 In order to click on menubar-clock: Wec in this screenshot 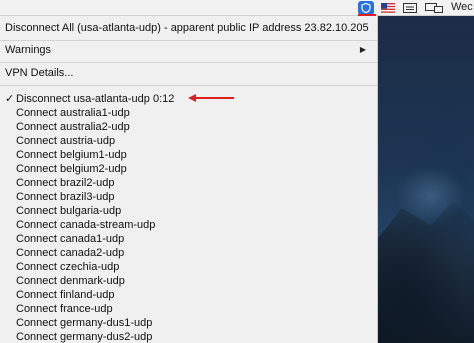, I will do `click(462, 7)`.